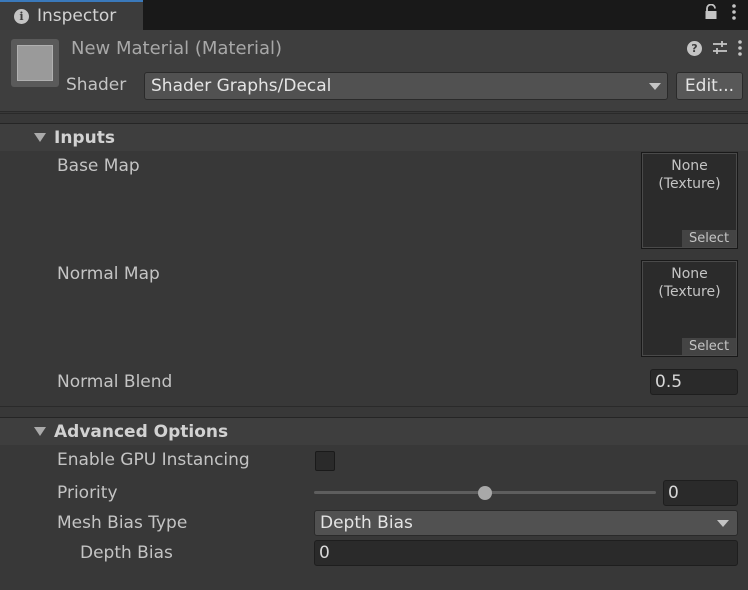  I want to click on normal-blend-field: 0.5, so click(694, 382).